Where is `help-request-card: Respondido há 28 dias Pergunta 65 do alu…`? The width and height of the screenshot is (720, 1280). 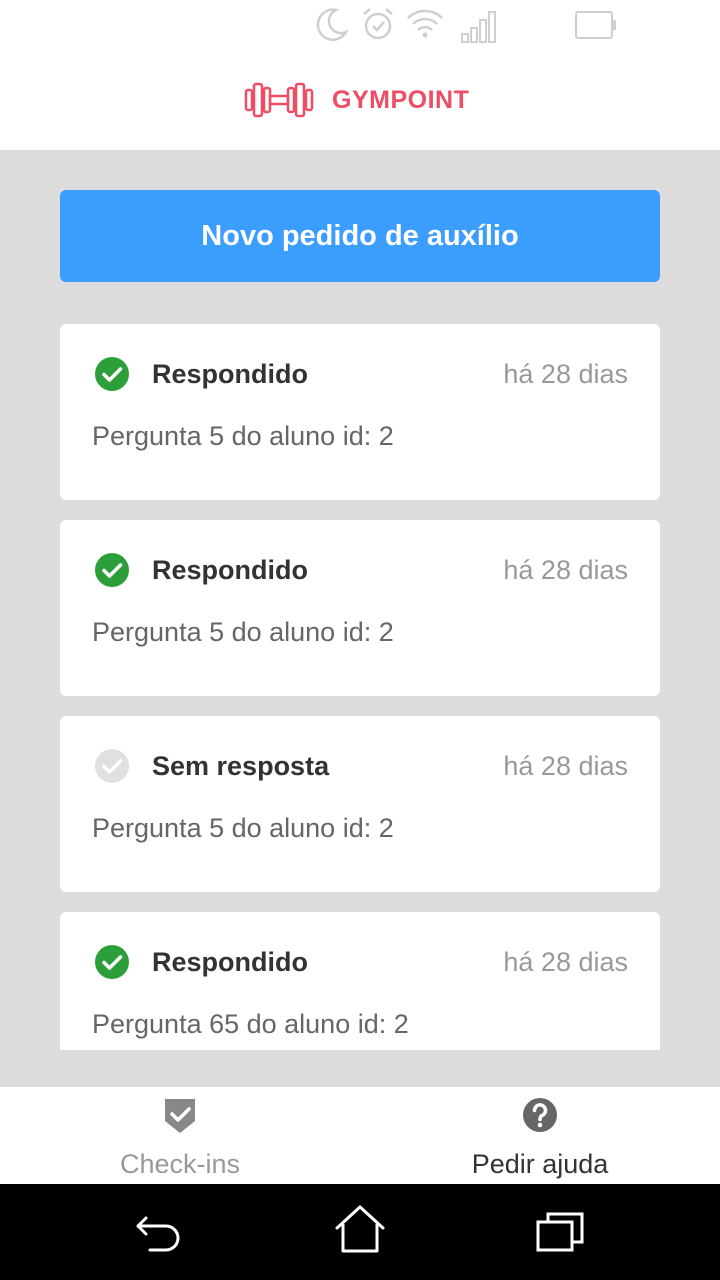
help-request-card: Respondido há 28 dias Pergunta 65 do alu… is located at coordinates (360, 981).